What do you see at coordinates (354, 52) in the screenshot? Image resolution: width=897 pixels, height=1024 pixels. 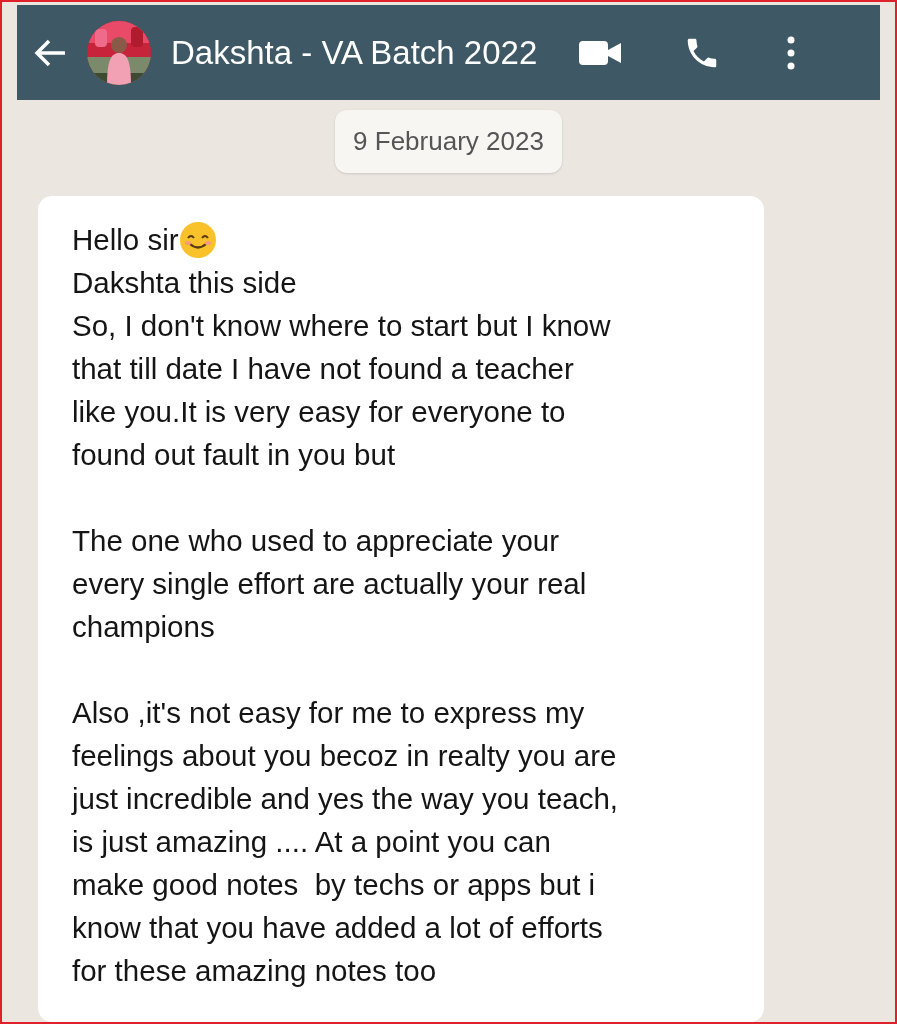 I see `chat-title: Dakshta - VA Batch 2022` at bounding box center [354, 52].